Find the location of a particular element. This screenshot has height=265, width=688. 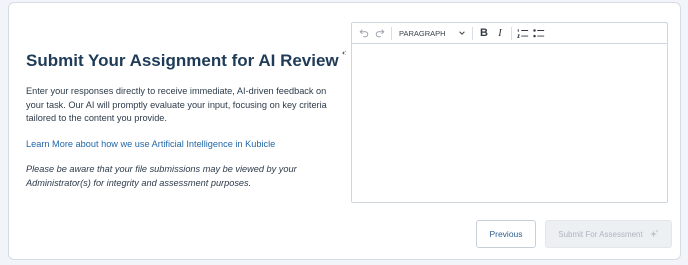

redo-icon is located at coordinates (380, 33).